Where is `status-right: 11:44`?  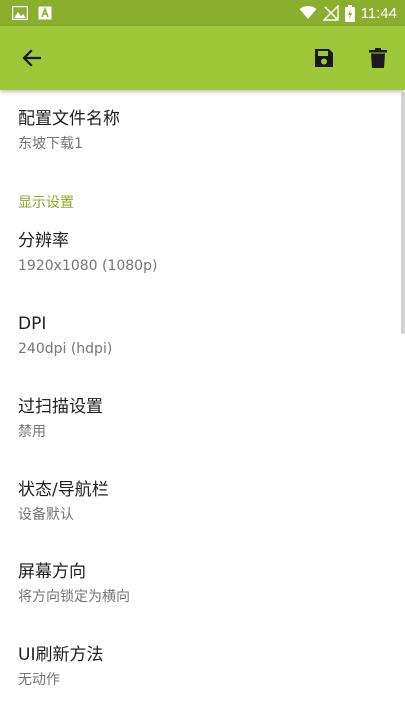
status-right: 11:44 is located at coordinates (348, 13).